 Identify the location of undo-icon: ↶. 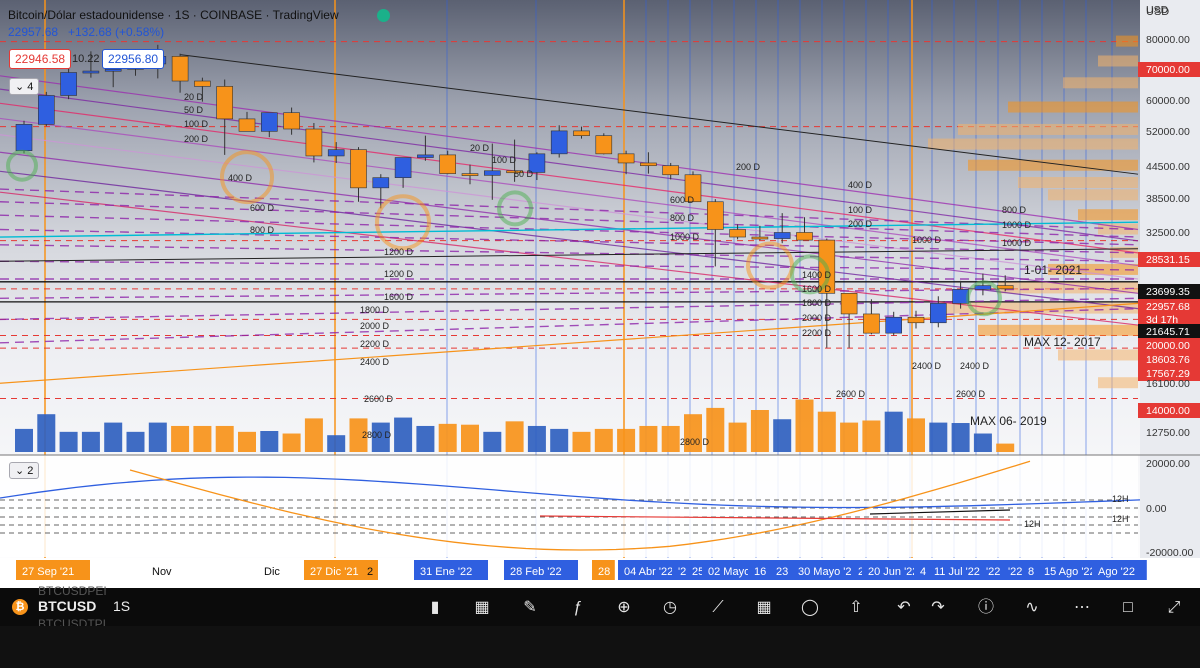
(904, 608).